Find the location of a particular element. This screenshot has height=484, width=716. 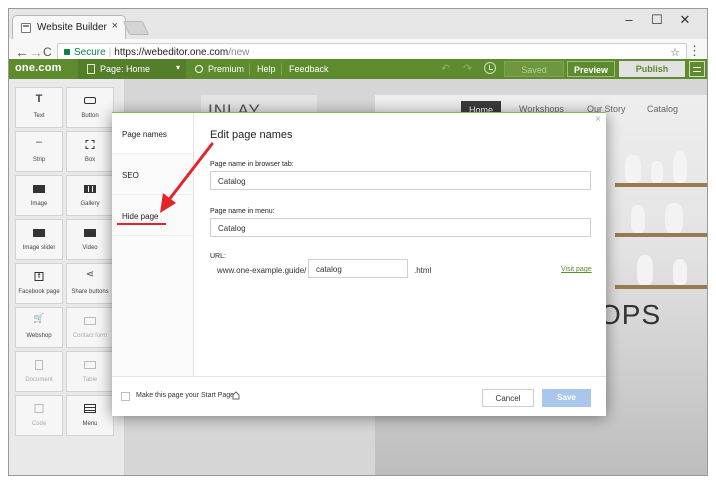

widget-label: Gallery is located at coordinates (90, 204).